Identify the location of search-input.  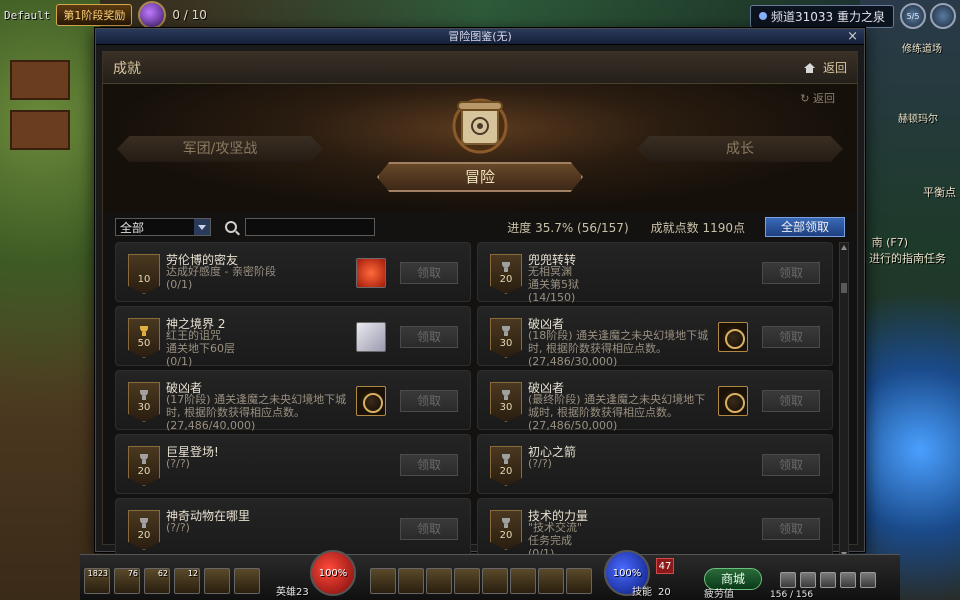
(310, 227).